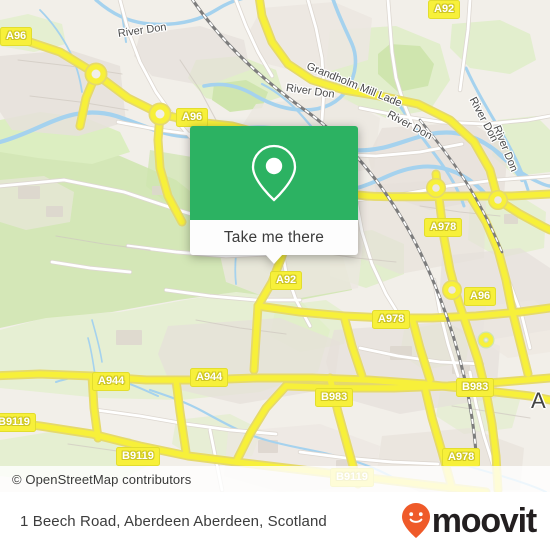 The image size is (550, 550). I want to click on popup-tail, so click(274, 259).